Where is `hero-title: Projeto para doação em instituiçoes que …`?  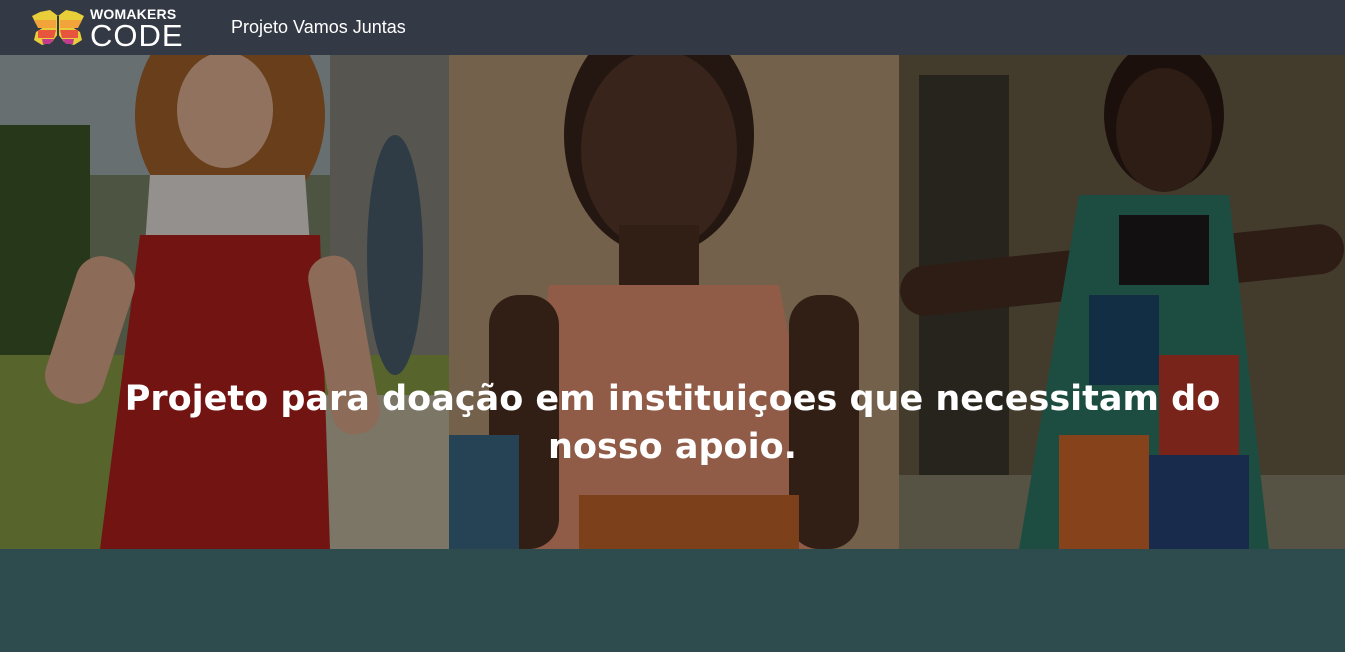
hero-title: Projeto para doação em instituiçoes que … is located at coordinates (672, 423).